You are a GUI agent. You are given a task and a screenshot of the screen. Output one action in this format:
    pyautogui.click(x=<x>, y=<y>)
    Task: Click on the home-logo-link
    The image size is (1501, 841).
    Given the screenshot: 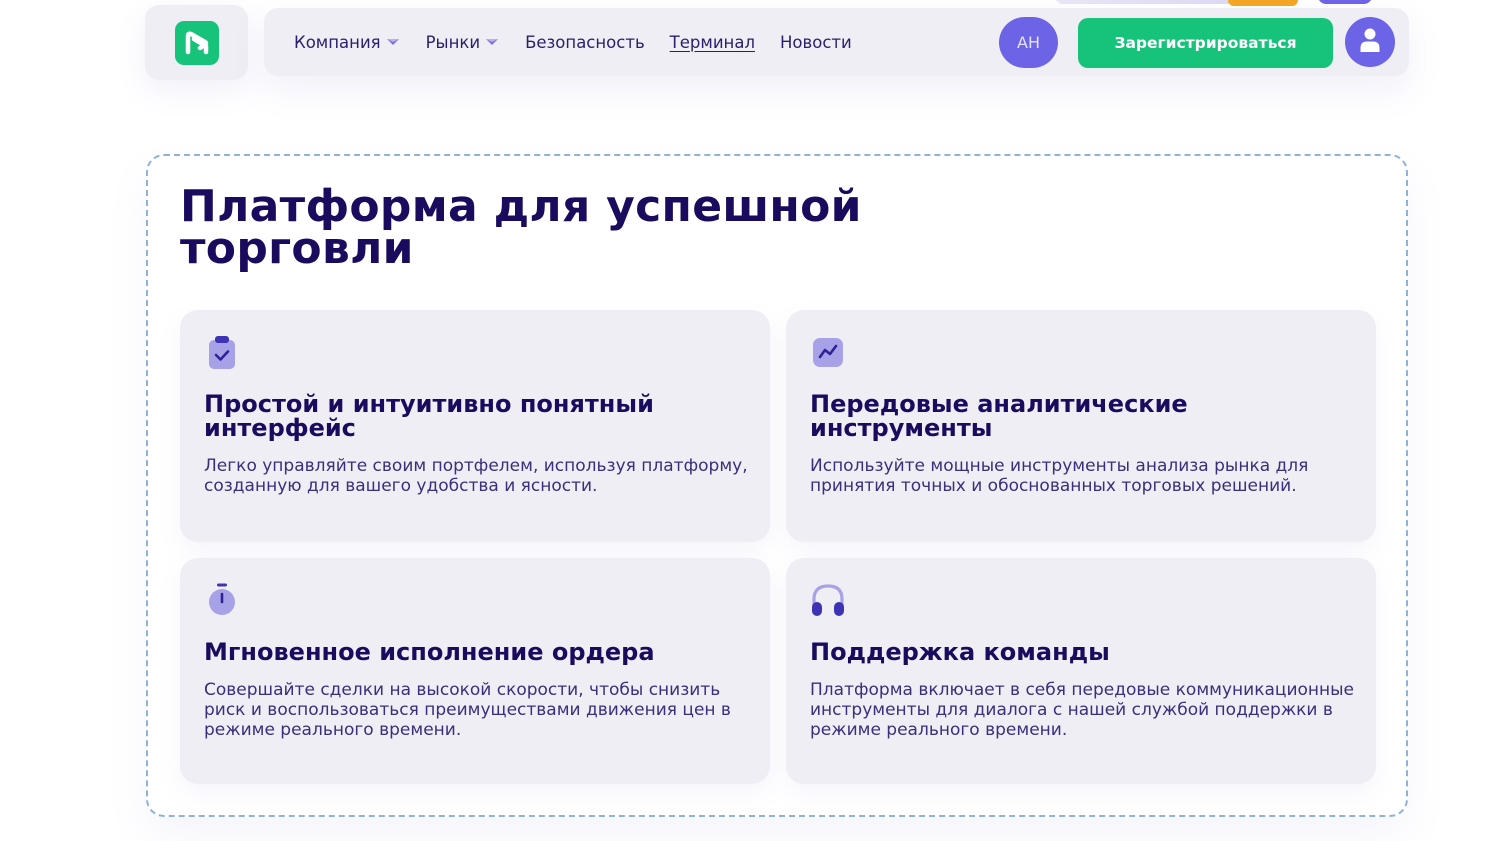 What is the action you would take?
    pyautogui.click(x=196, y=42)
    